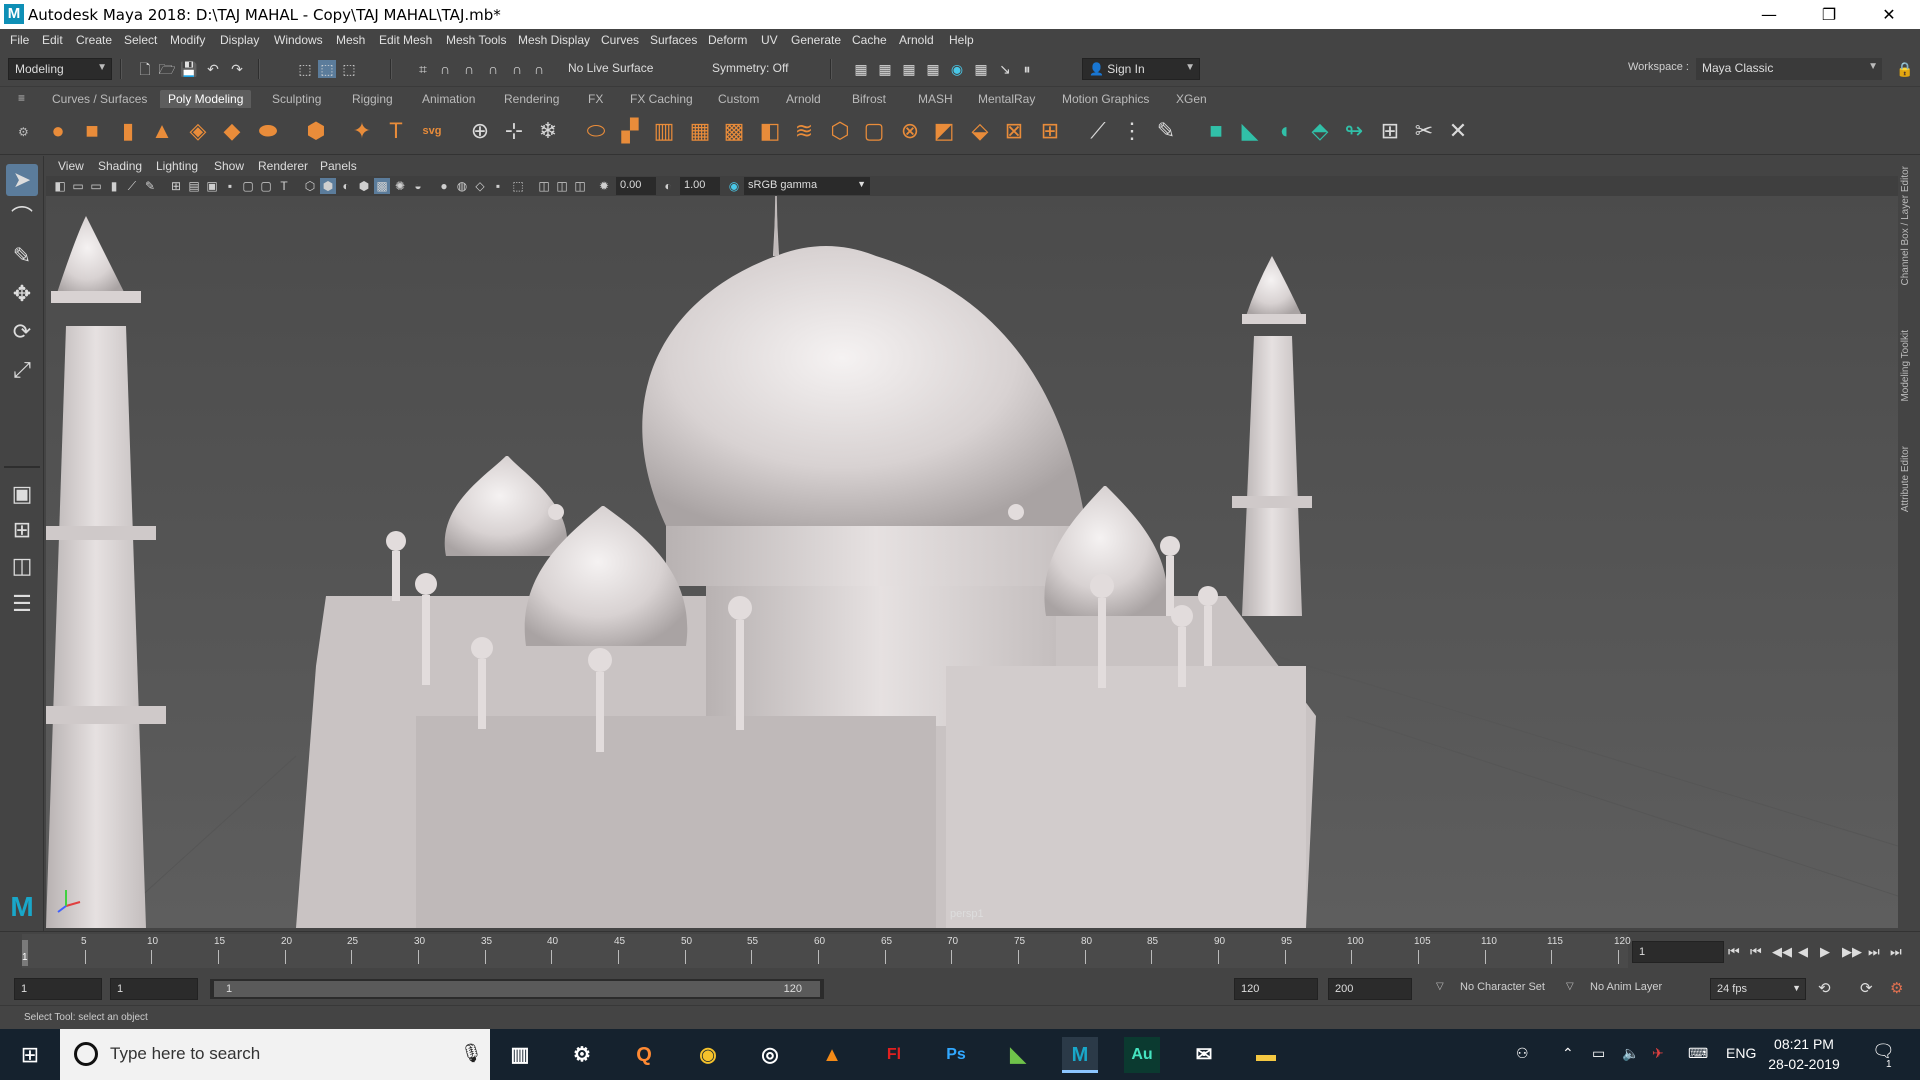 This screenshot has width=1920, height=1080. What do you see at coordinates (1698, 1053) in the screenshot?
I see `keyboard-icon: ⌨` at bounding box center [1698, 1053].